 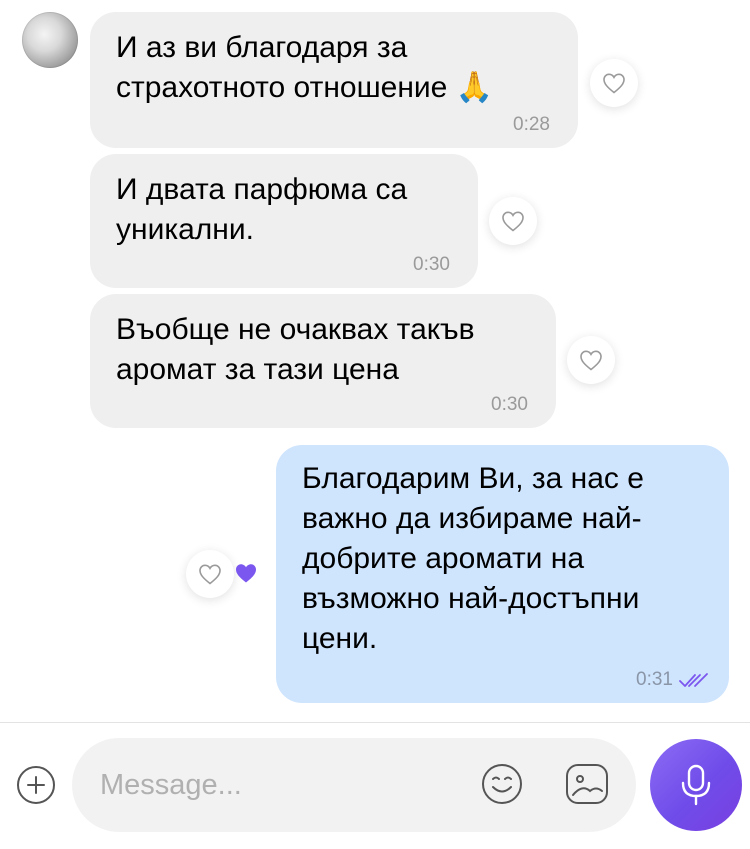 What do you see at coordinates (693, 680) in the screenshot?
I see `double-check-icon` at bounding box center [693, 680].